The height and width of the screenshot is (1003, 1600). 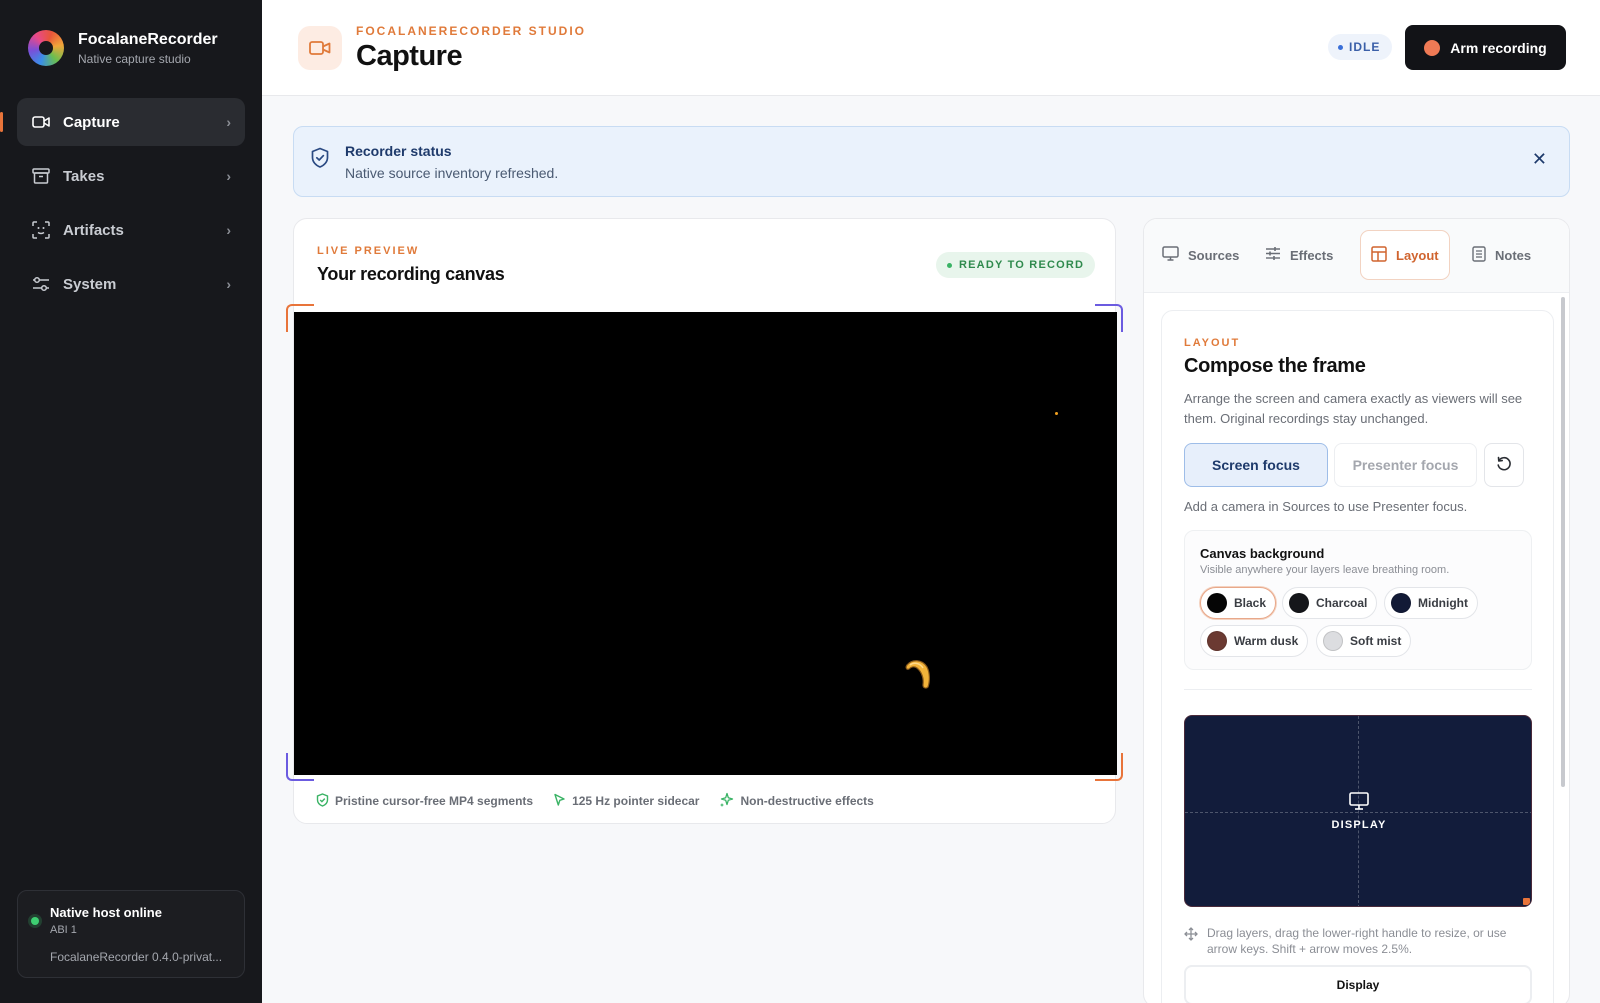 I want to click on screen-focus-button: Screen focus, so click(x=1256, y=465).